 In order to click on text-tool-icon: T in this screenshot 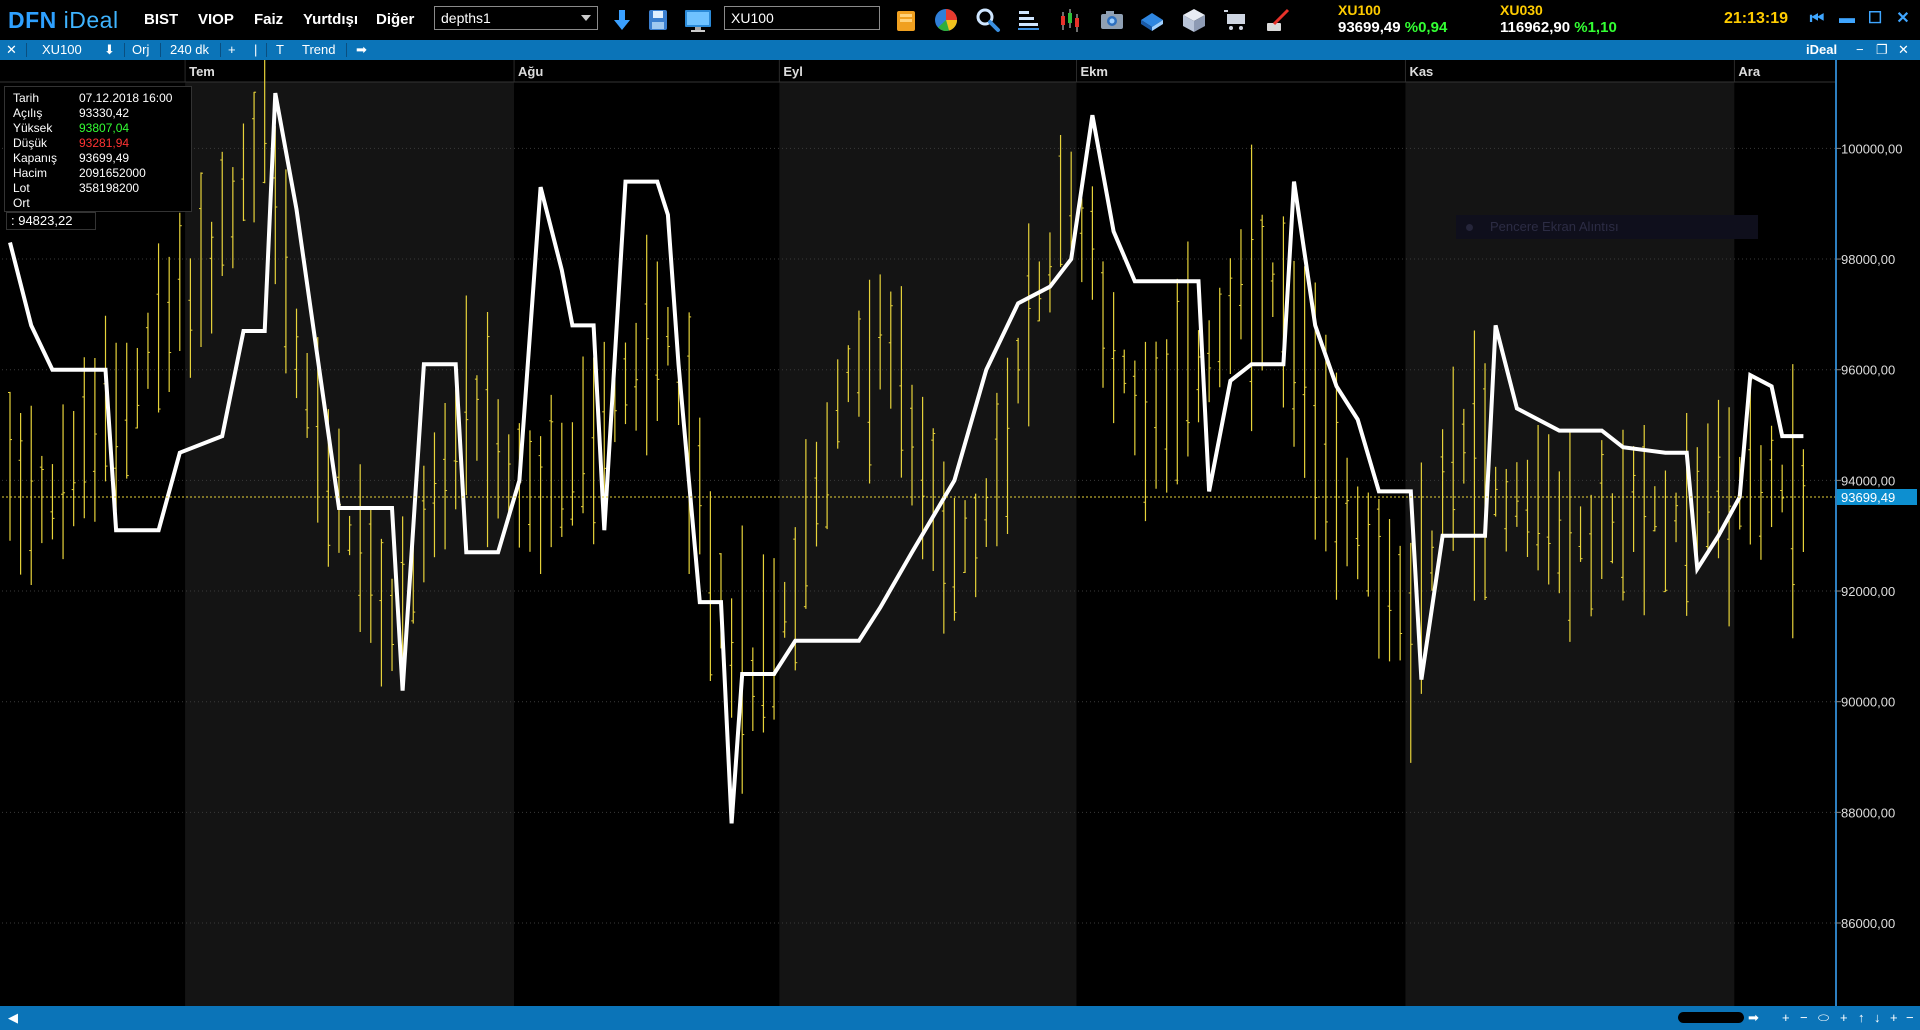, I will do `click(280, 50)`.